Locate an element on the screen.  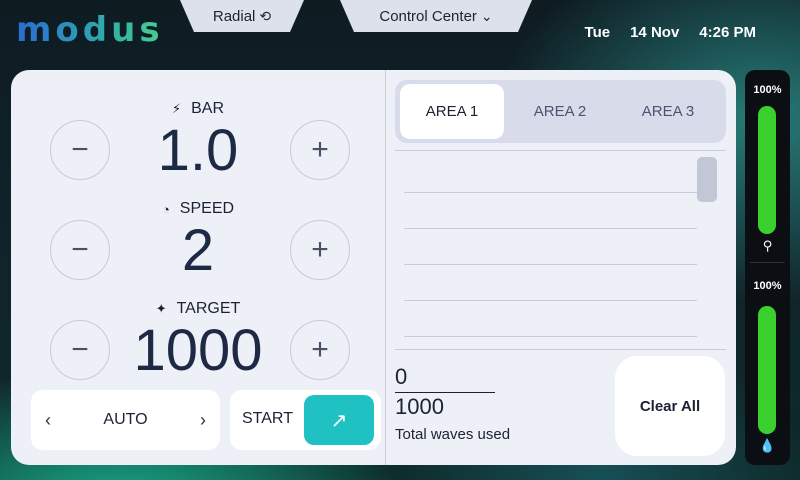
pin-icon: ⚲ is located at coordinates (767, 245).